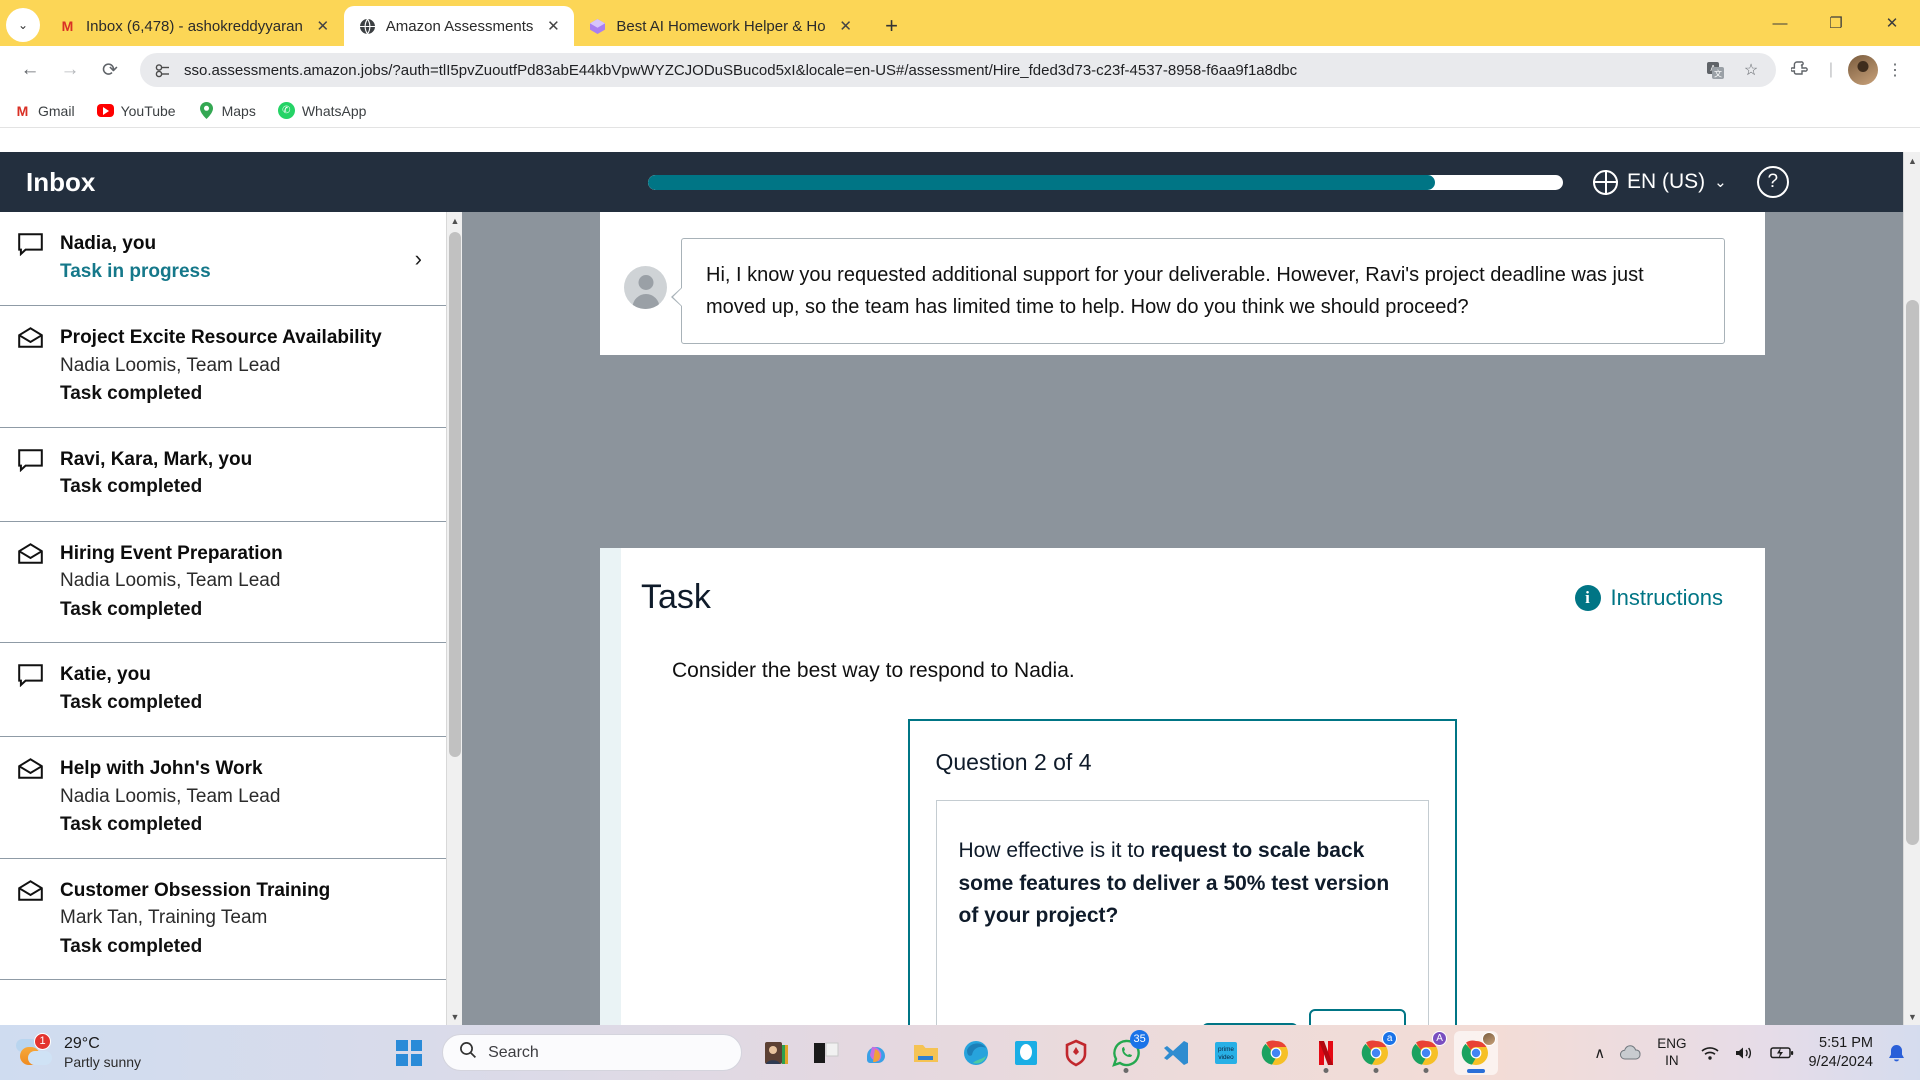  I want to click on clock: 5:51 PM 9/24/2024, so click(1840, 1053).